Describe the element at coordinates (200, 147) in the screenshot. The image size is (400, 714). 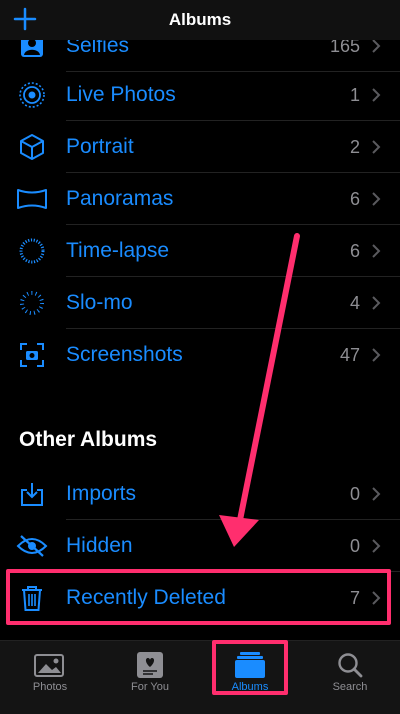
I see `album-row-portrait: Portrait 2` at that location.